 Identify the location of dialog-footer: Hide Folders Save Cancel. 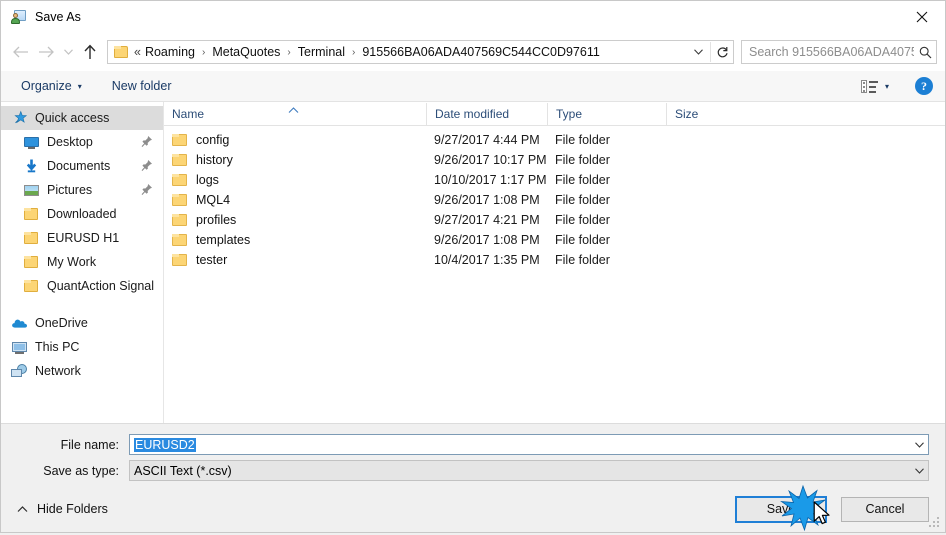
(473, 509).